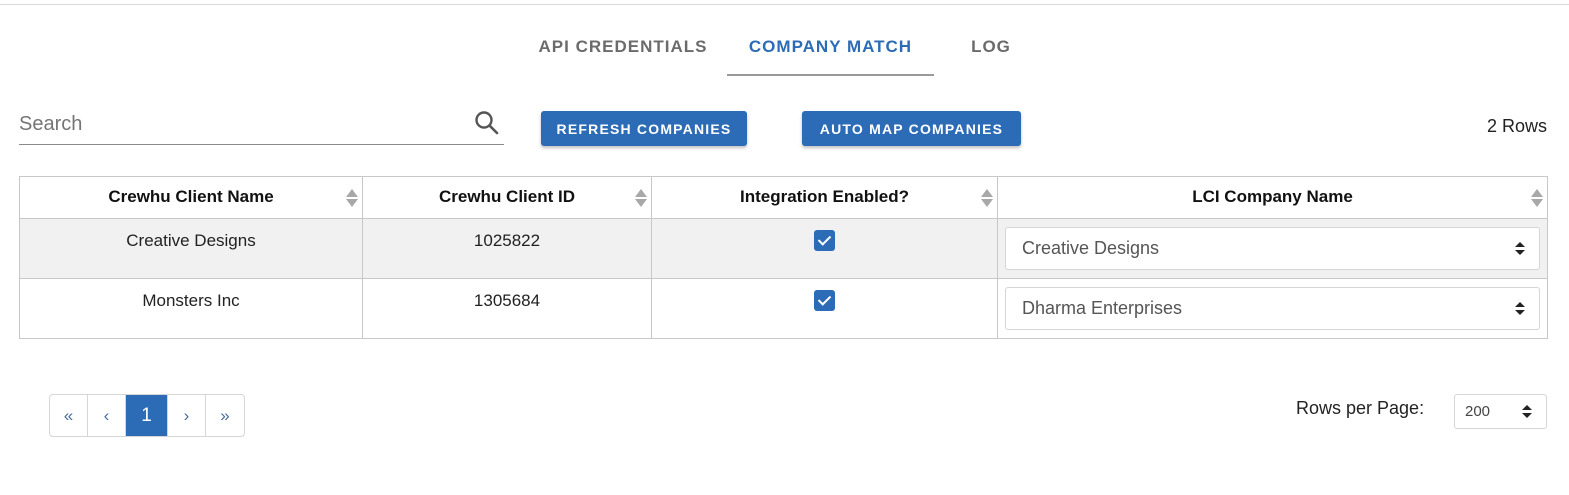  Describe the element at coordinates (225, 415) in the screenshot. I see `pagination-last-button: »` at that location.